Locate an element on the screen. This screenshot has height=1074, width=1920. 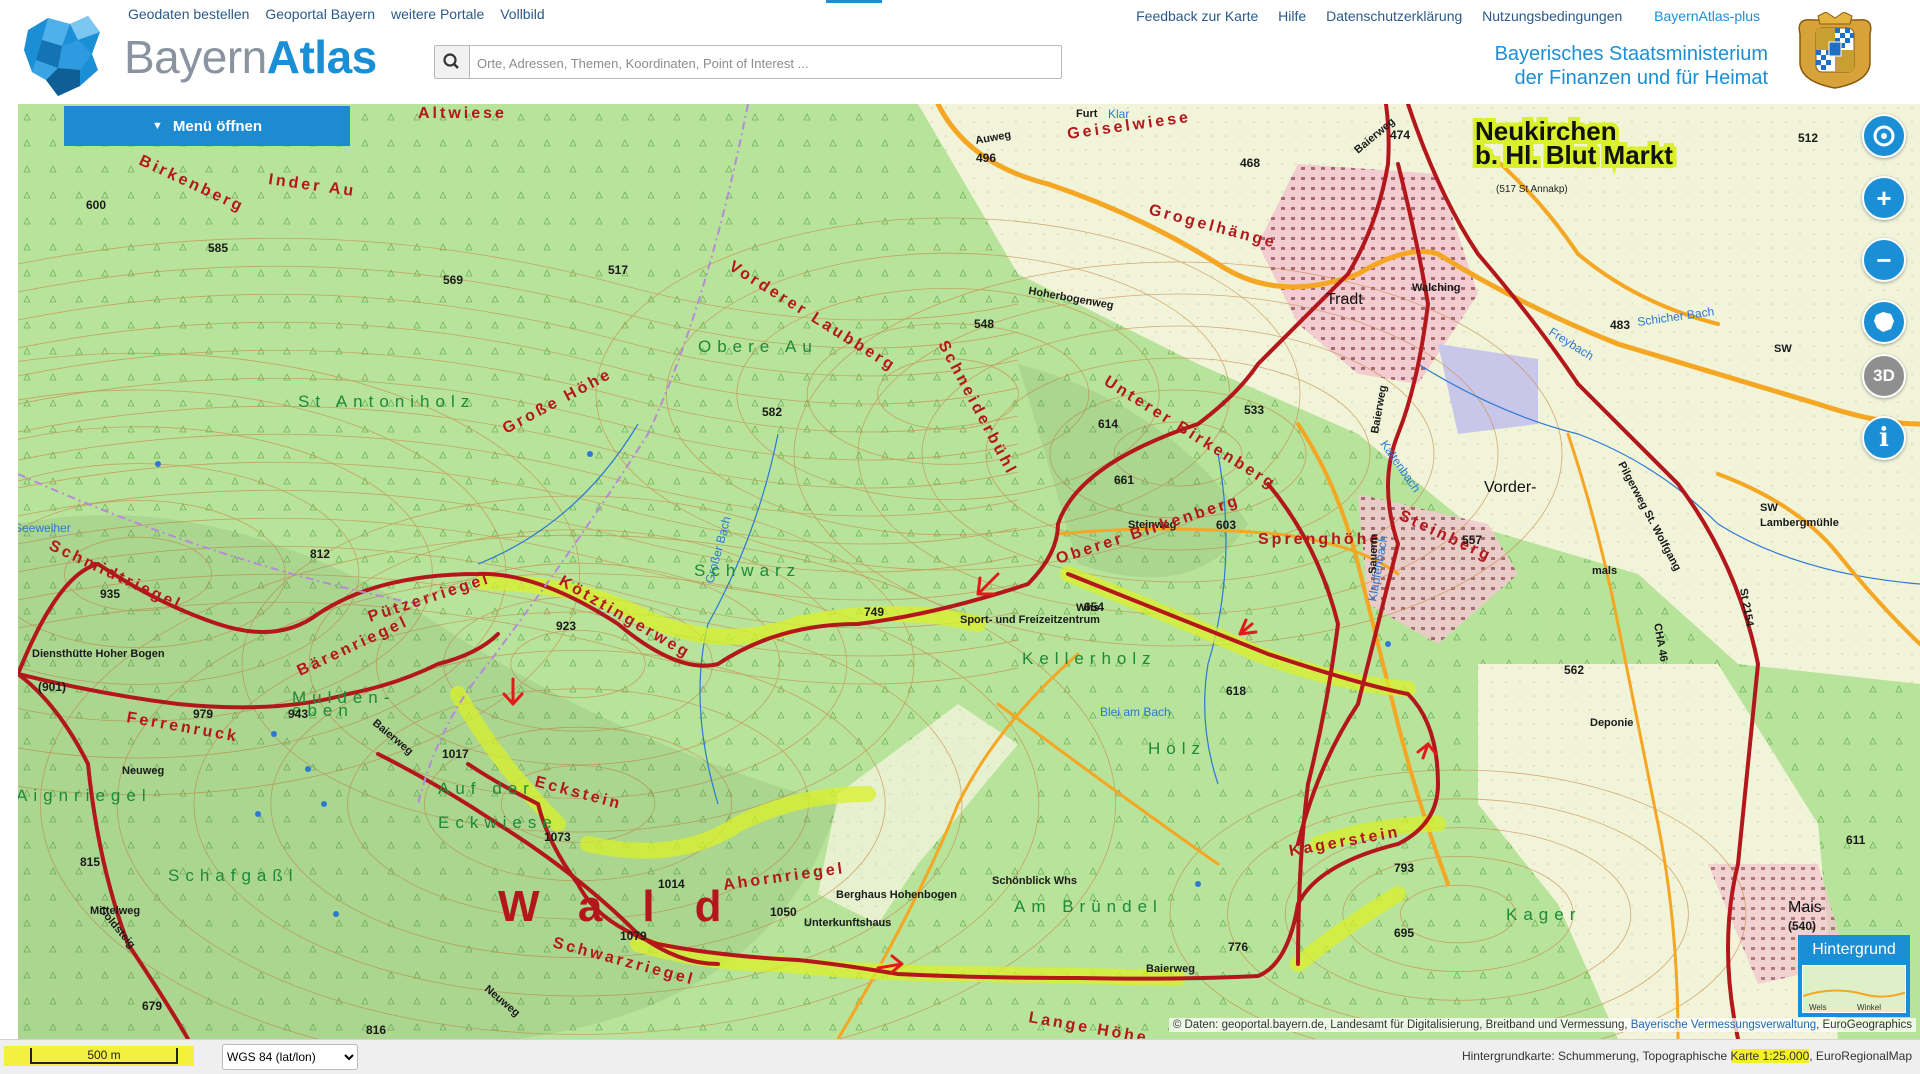
map-label: Am Bründel is located at coordinates (1088, 906).